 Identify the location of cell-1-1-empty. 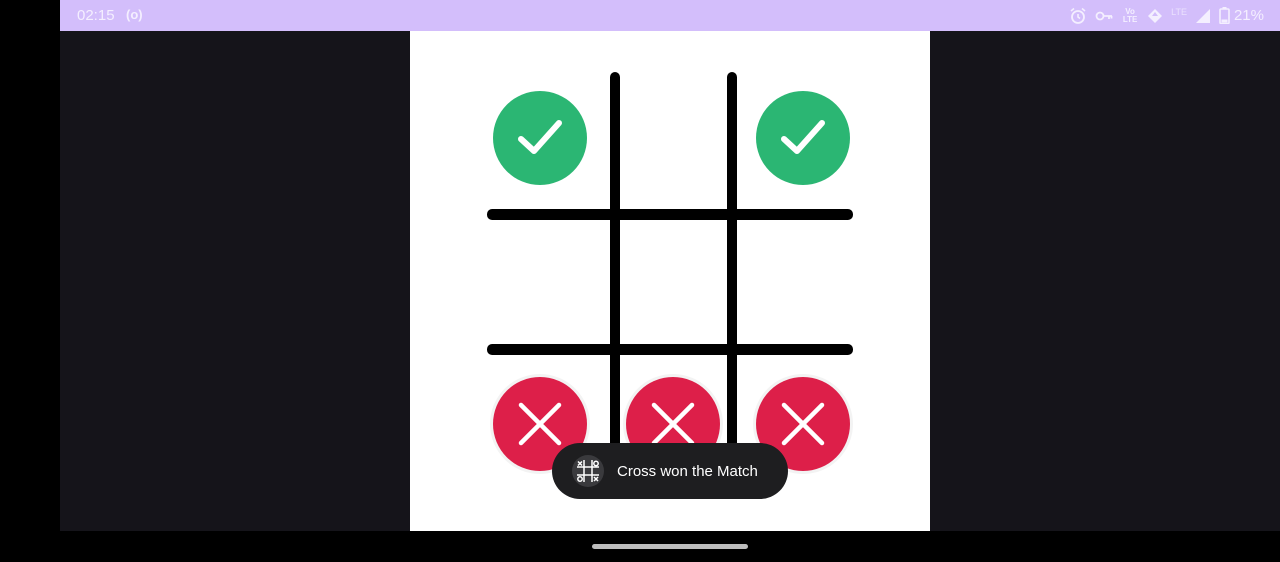
(673, 283).